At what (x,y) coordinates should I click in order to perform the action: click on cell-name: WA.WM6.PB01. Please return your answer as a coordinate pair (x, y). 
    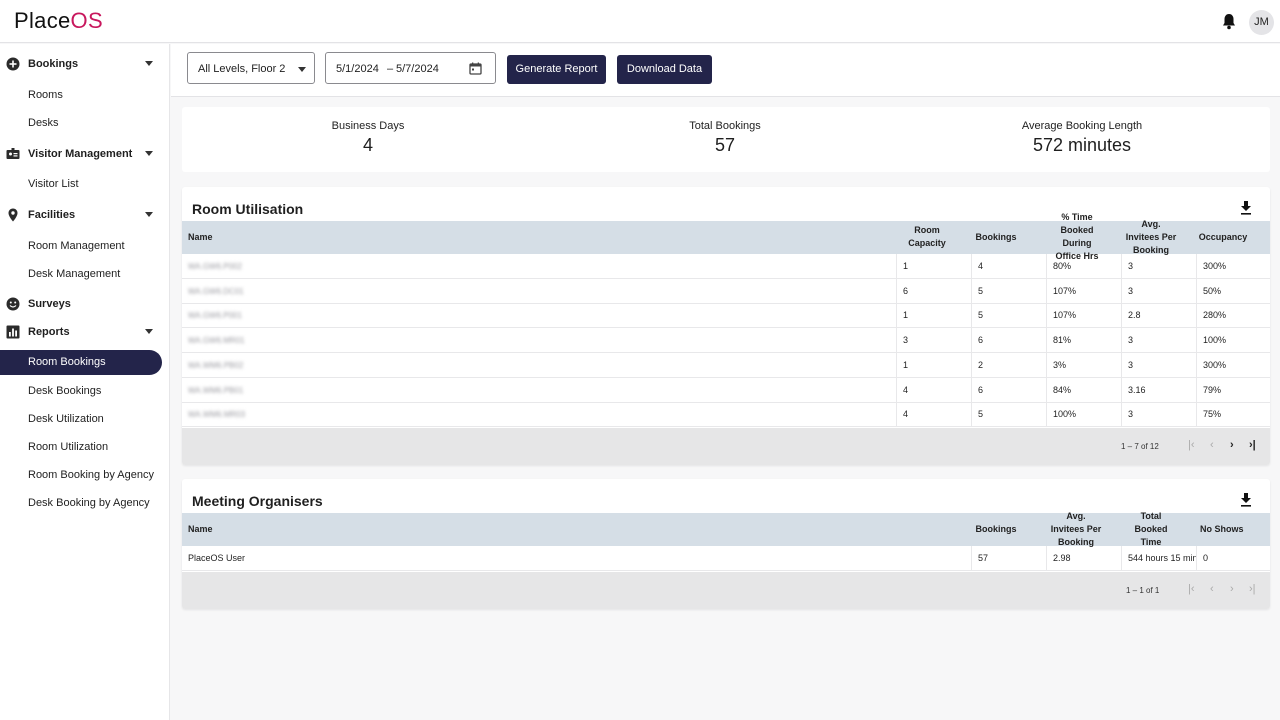
    Looking at the image, I should click on (216, 390).